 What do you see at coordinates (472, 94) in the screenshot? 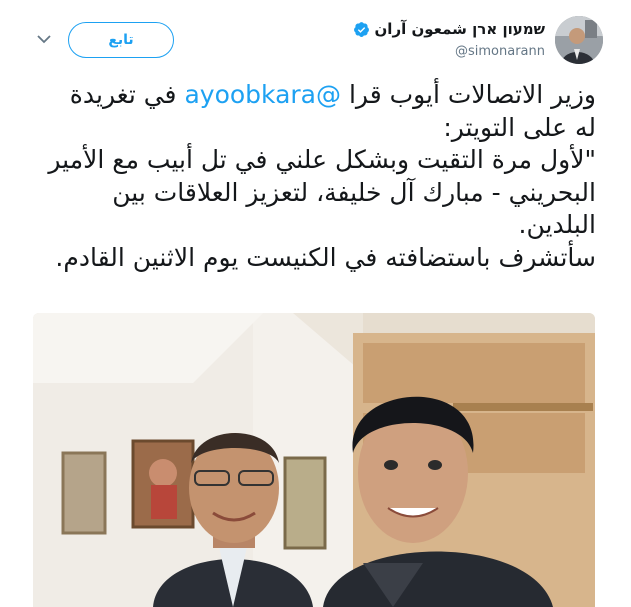
I see `tweet-text-lead: وزير الاتصالات أيوب قرا` at bounding box center [472, 94].